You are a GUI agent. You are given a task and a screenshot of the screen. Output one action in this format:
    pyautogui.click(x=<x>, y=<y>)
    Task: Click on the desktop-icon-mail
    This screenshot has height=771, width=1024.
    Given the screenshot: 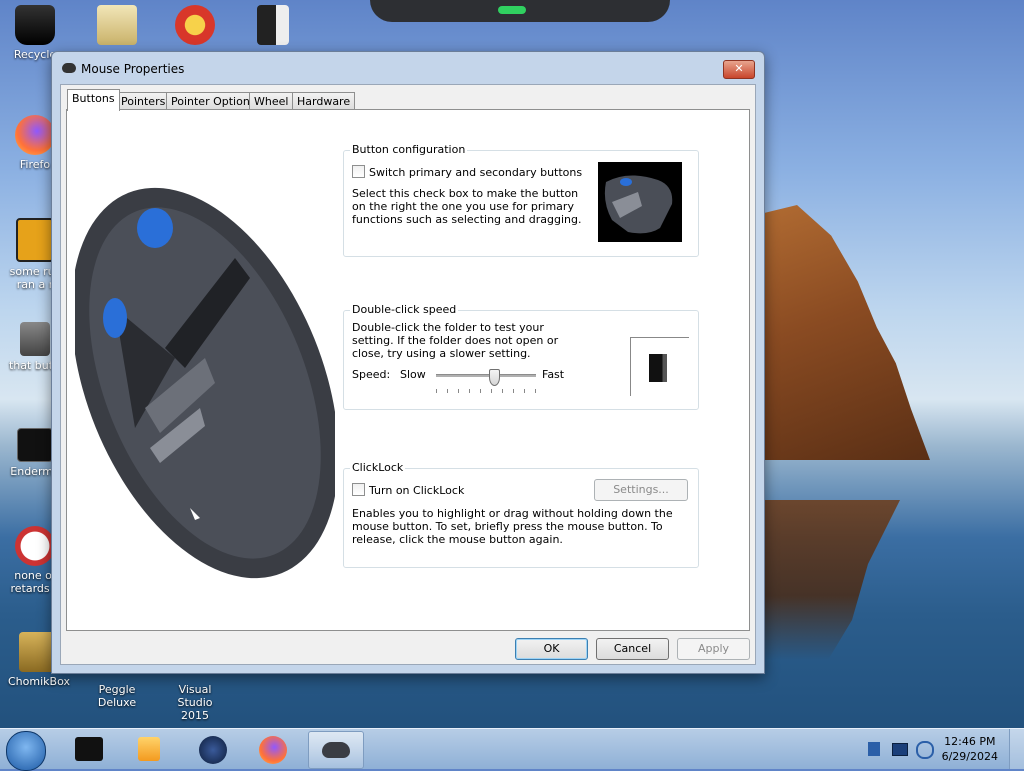 What is the action you would take?
    pyautogui.click(x=117, y=26)
    